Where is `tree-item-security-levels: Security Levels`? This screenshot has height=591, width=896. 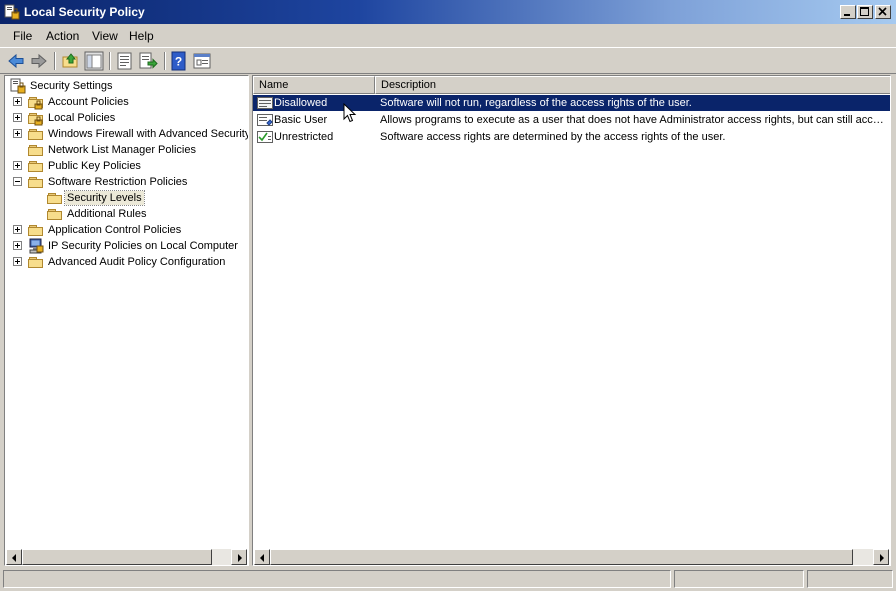
tree-item-security-levels: Security Levels is located at coordinates (126, 198).